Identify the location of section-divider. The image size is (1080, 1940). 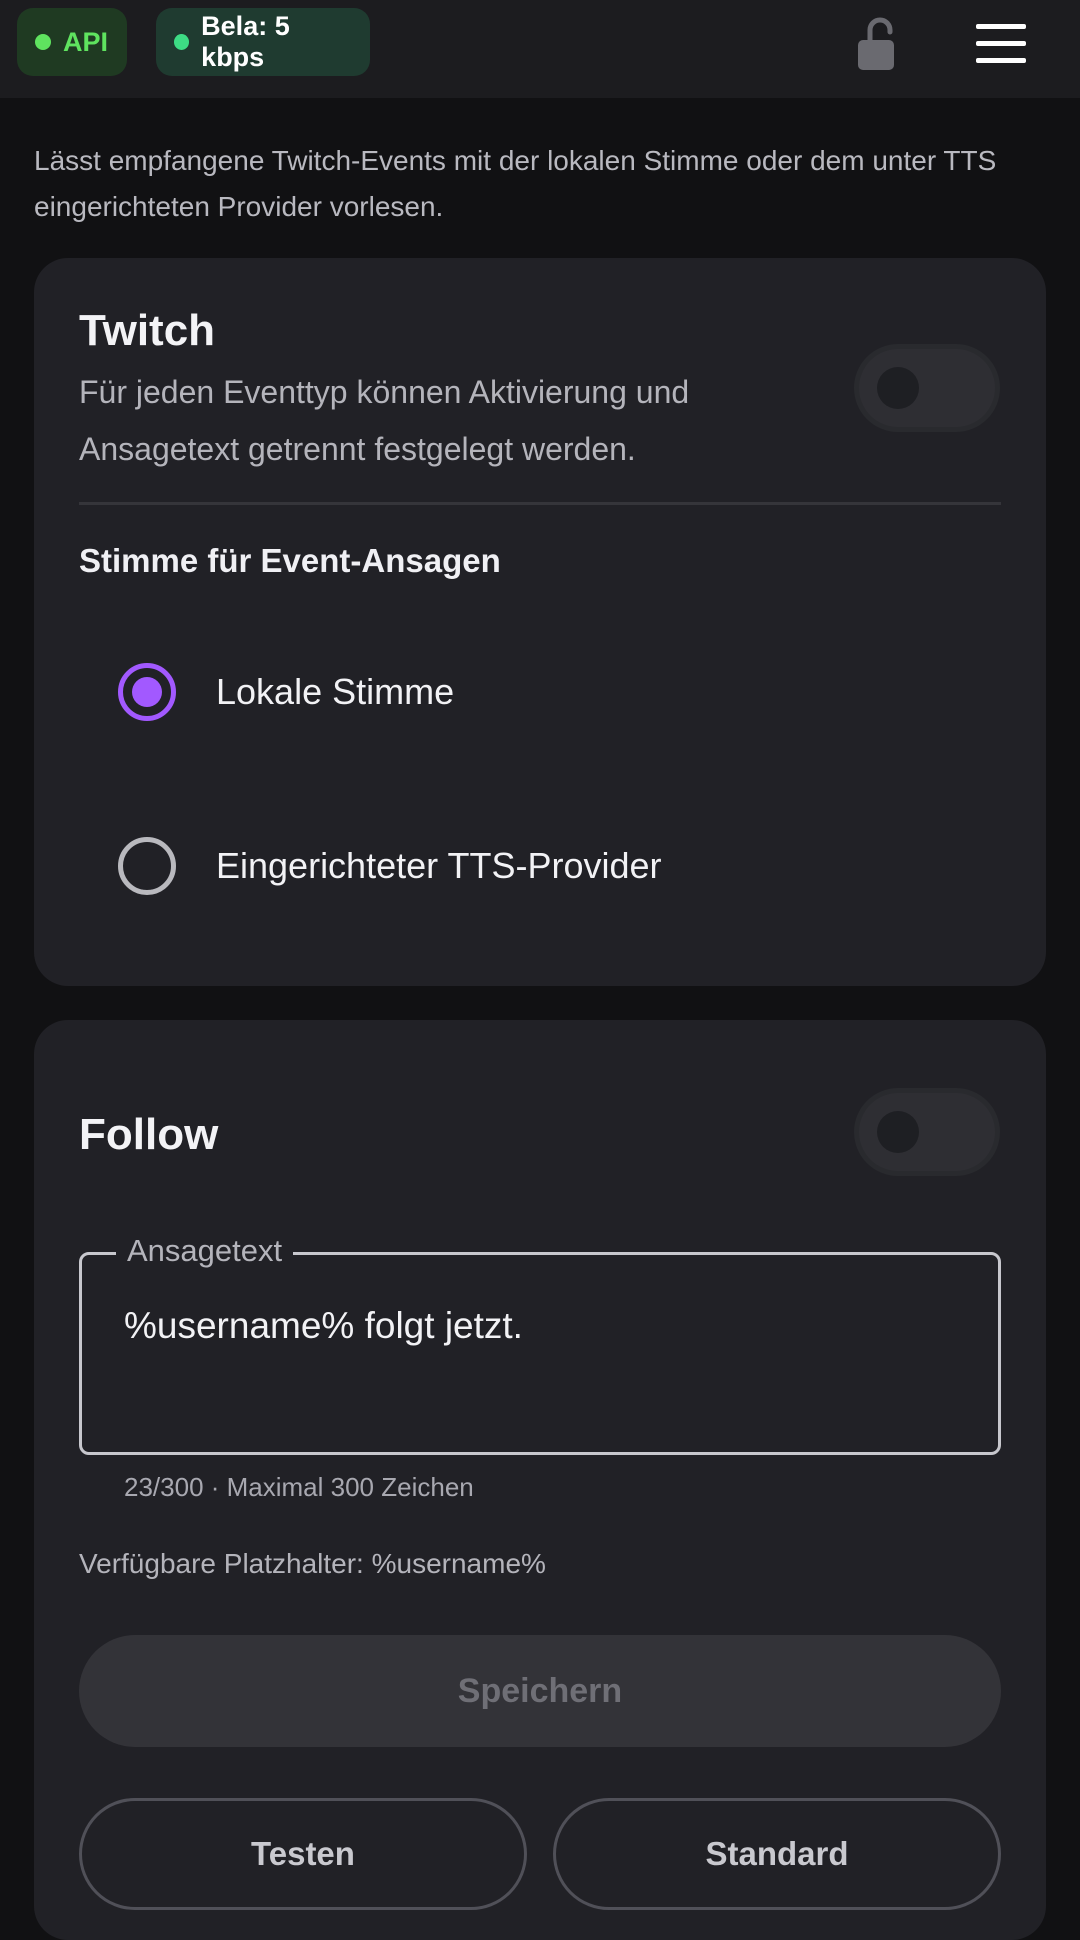
(540, 503).